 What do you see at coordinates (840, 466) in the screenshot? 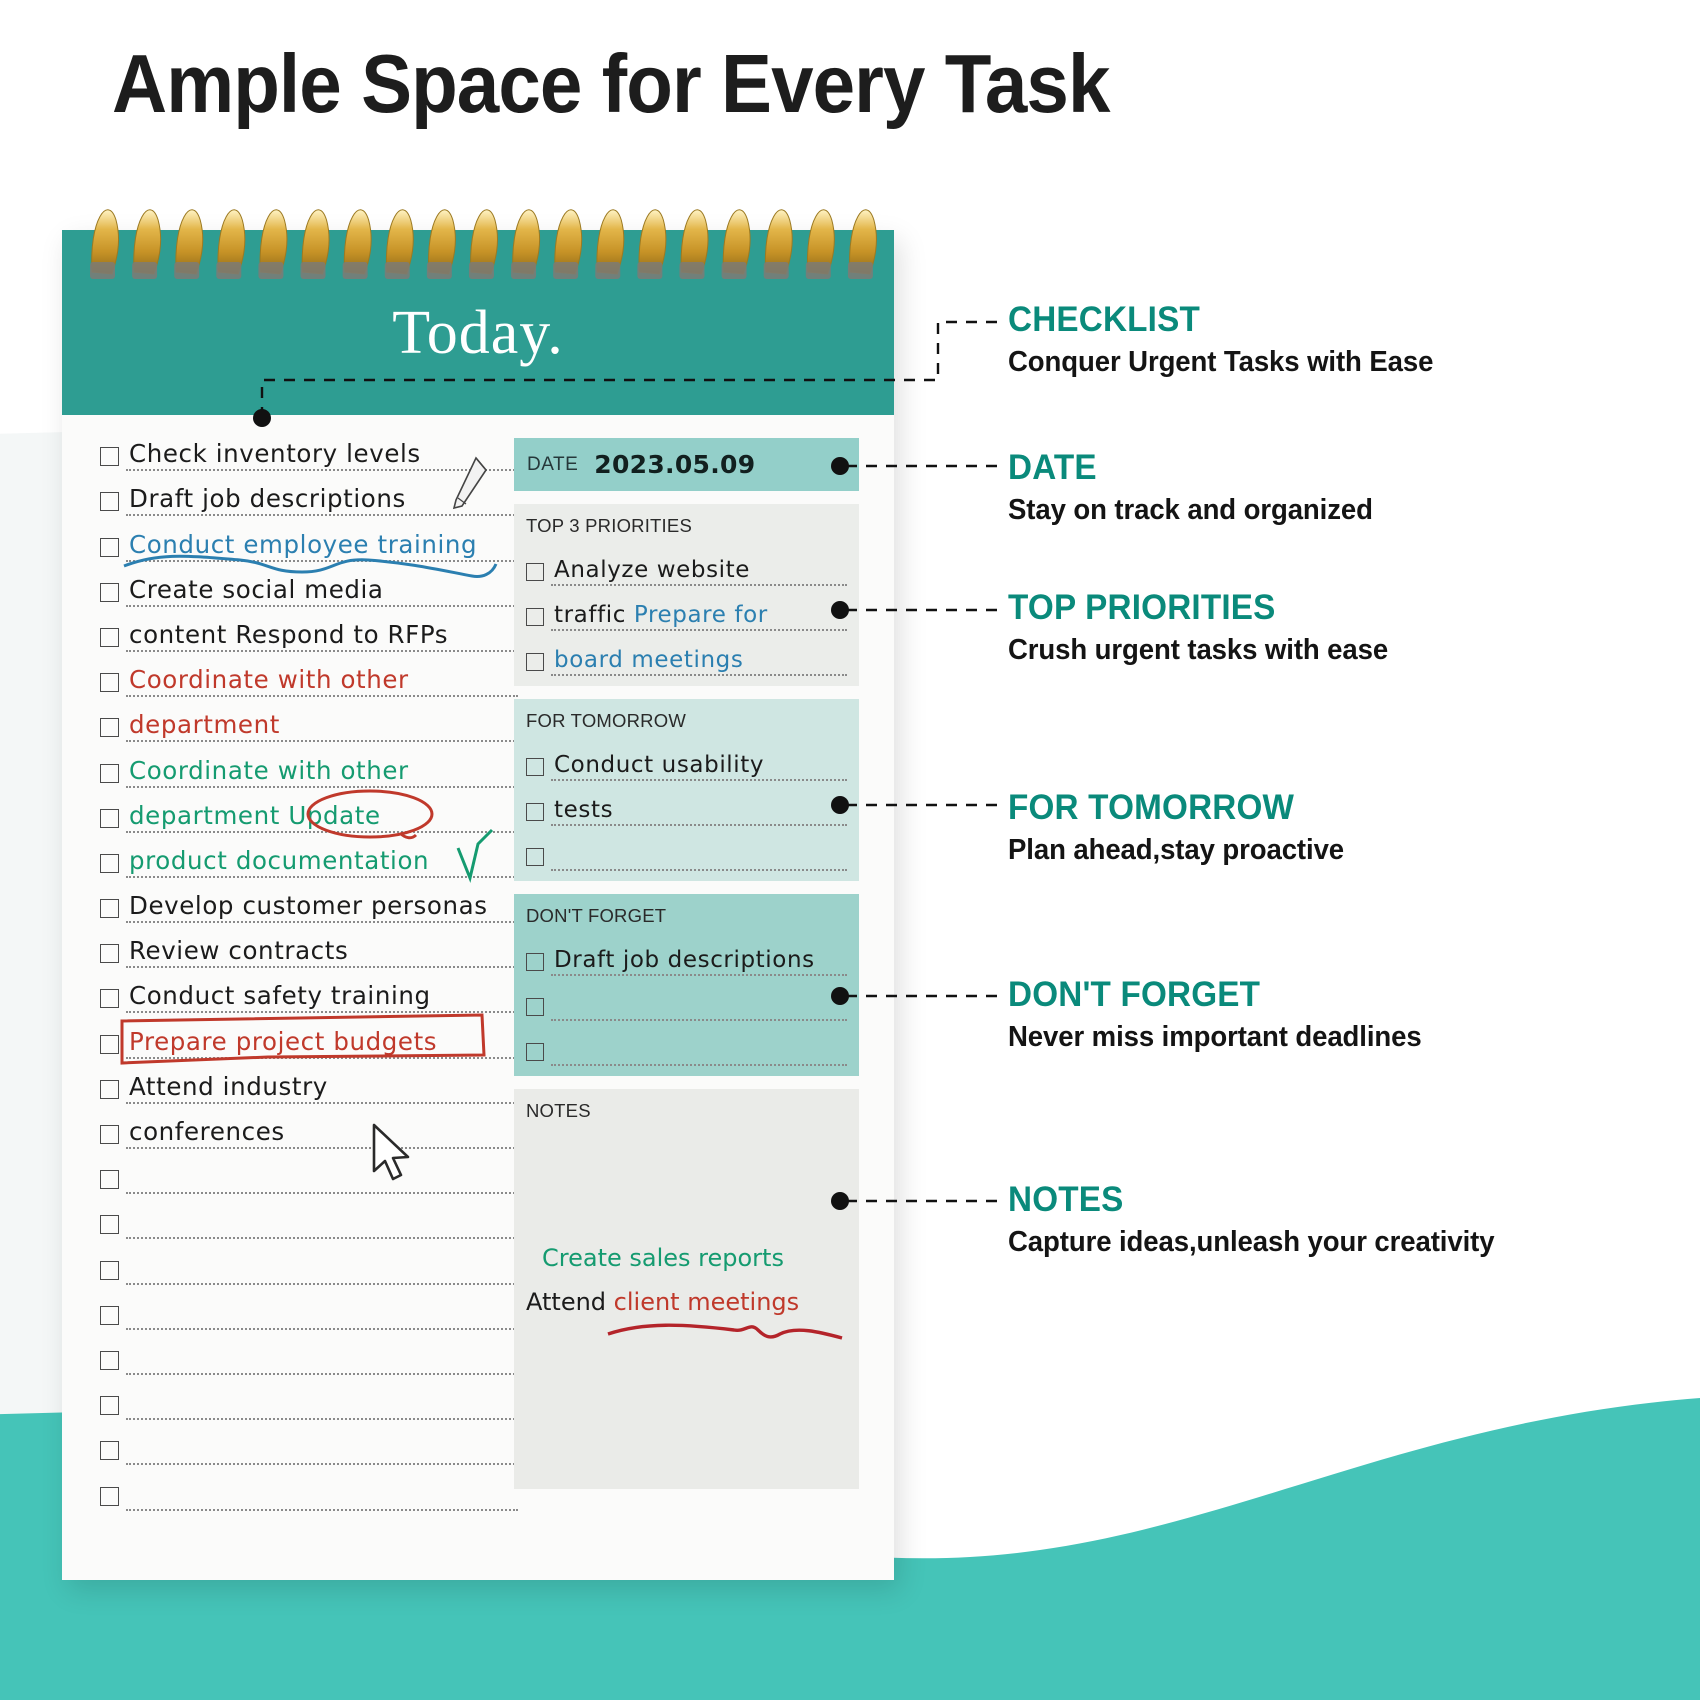
I see `connector-dot-date` at bounding box center [840, 466].